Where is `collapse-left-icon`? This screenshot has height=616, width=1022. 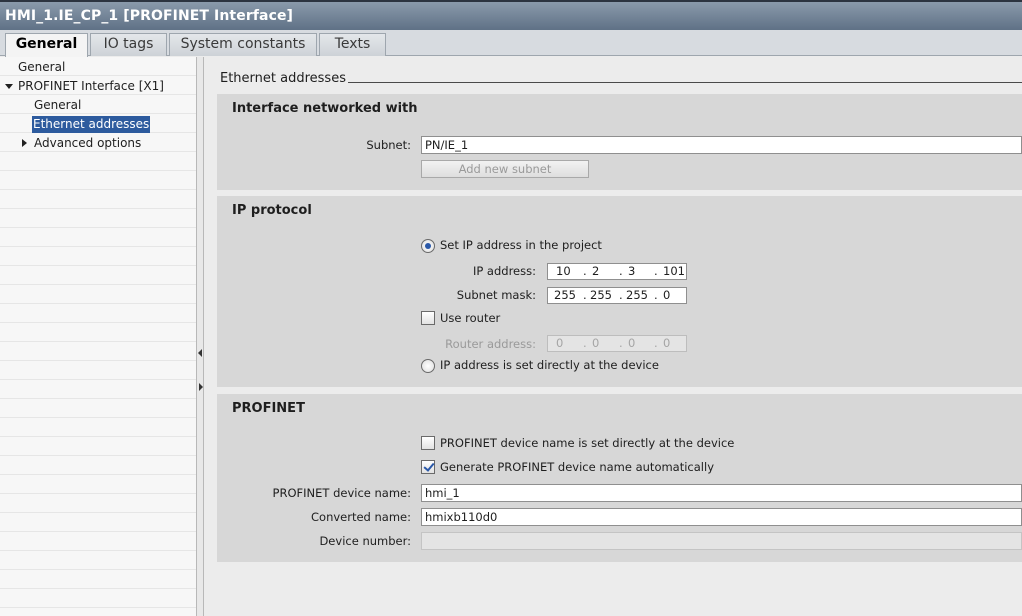
collapse-left-icon is located at coordinates (200, 353).